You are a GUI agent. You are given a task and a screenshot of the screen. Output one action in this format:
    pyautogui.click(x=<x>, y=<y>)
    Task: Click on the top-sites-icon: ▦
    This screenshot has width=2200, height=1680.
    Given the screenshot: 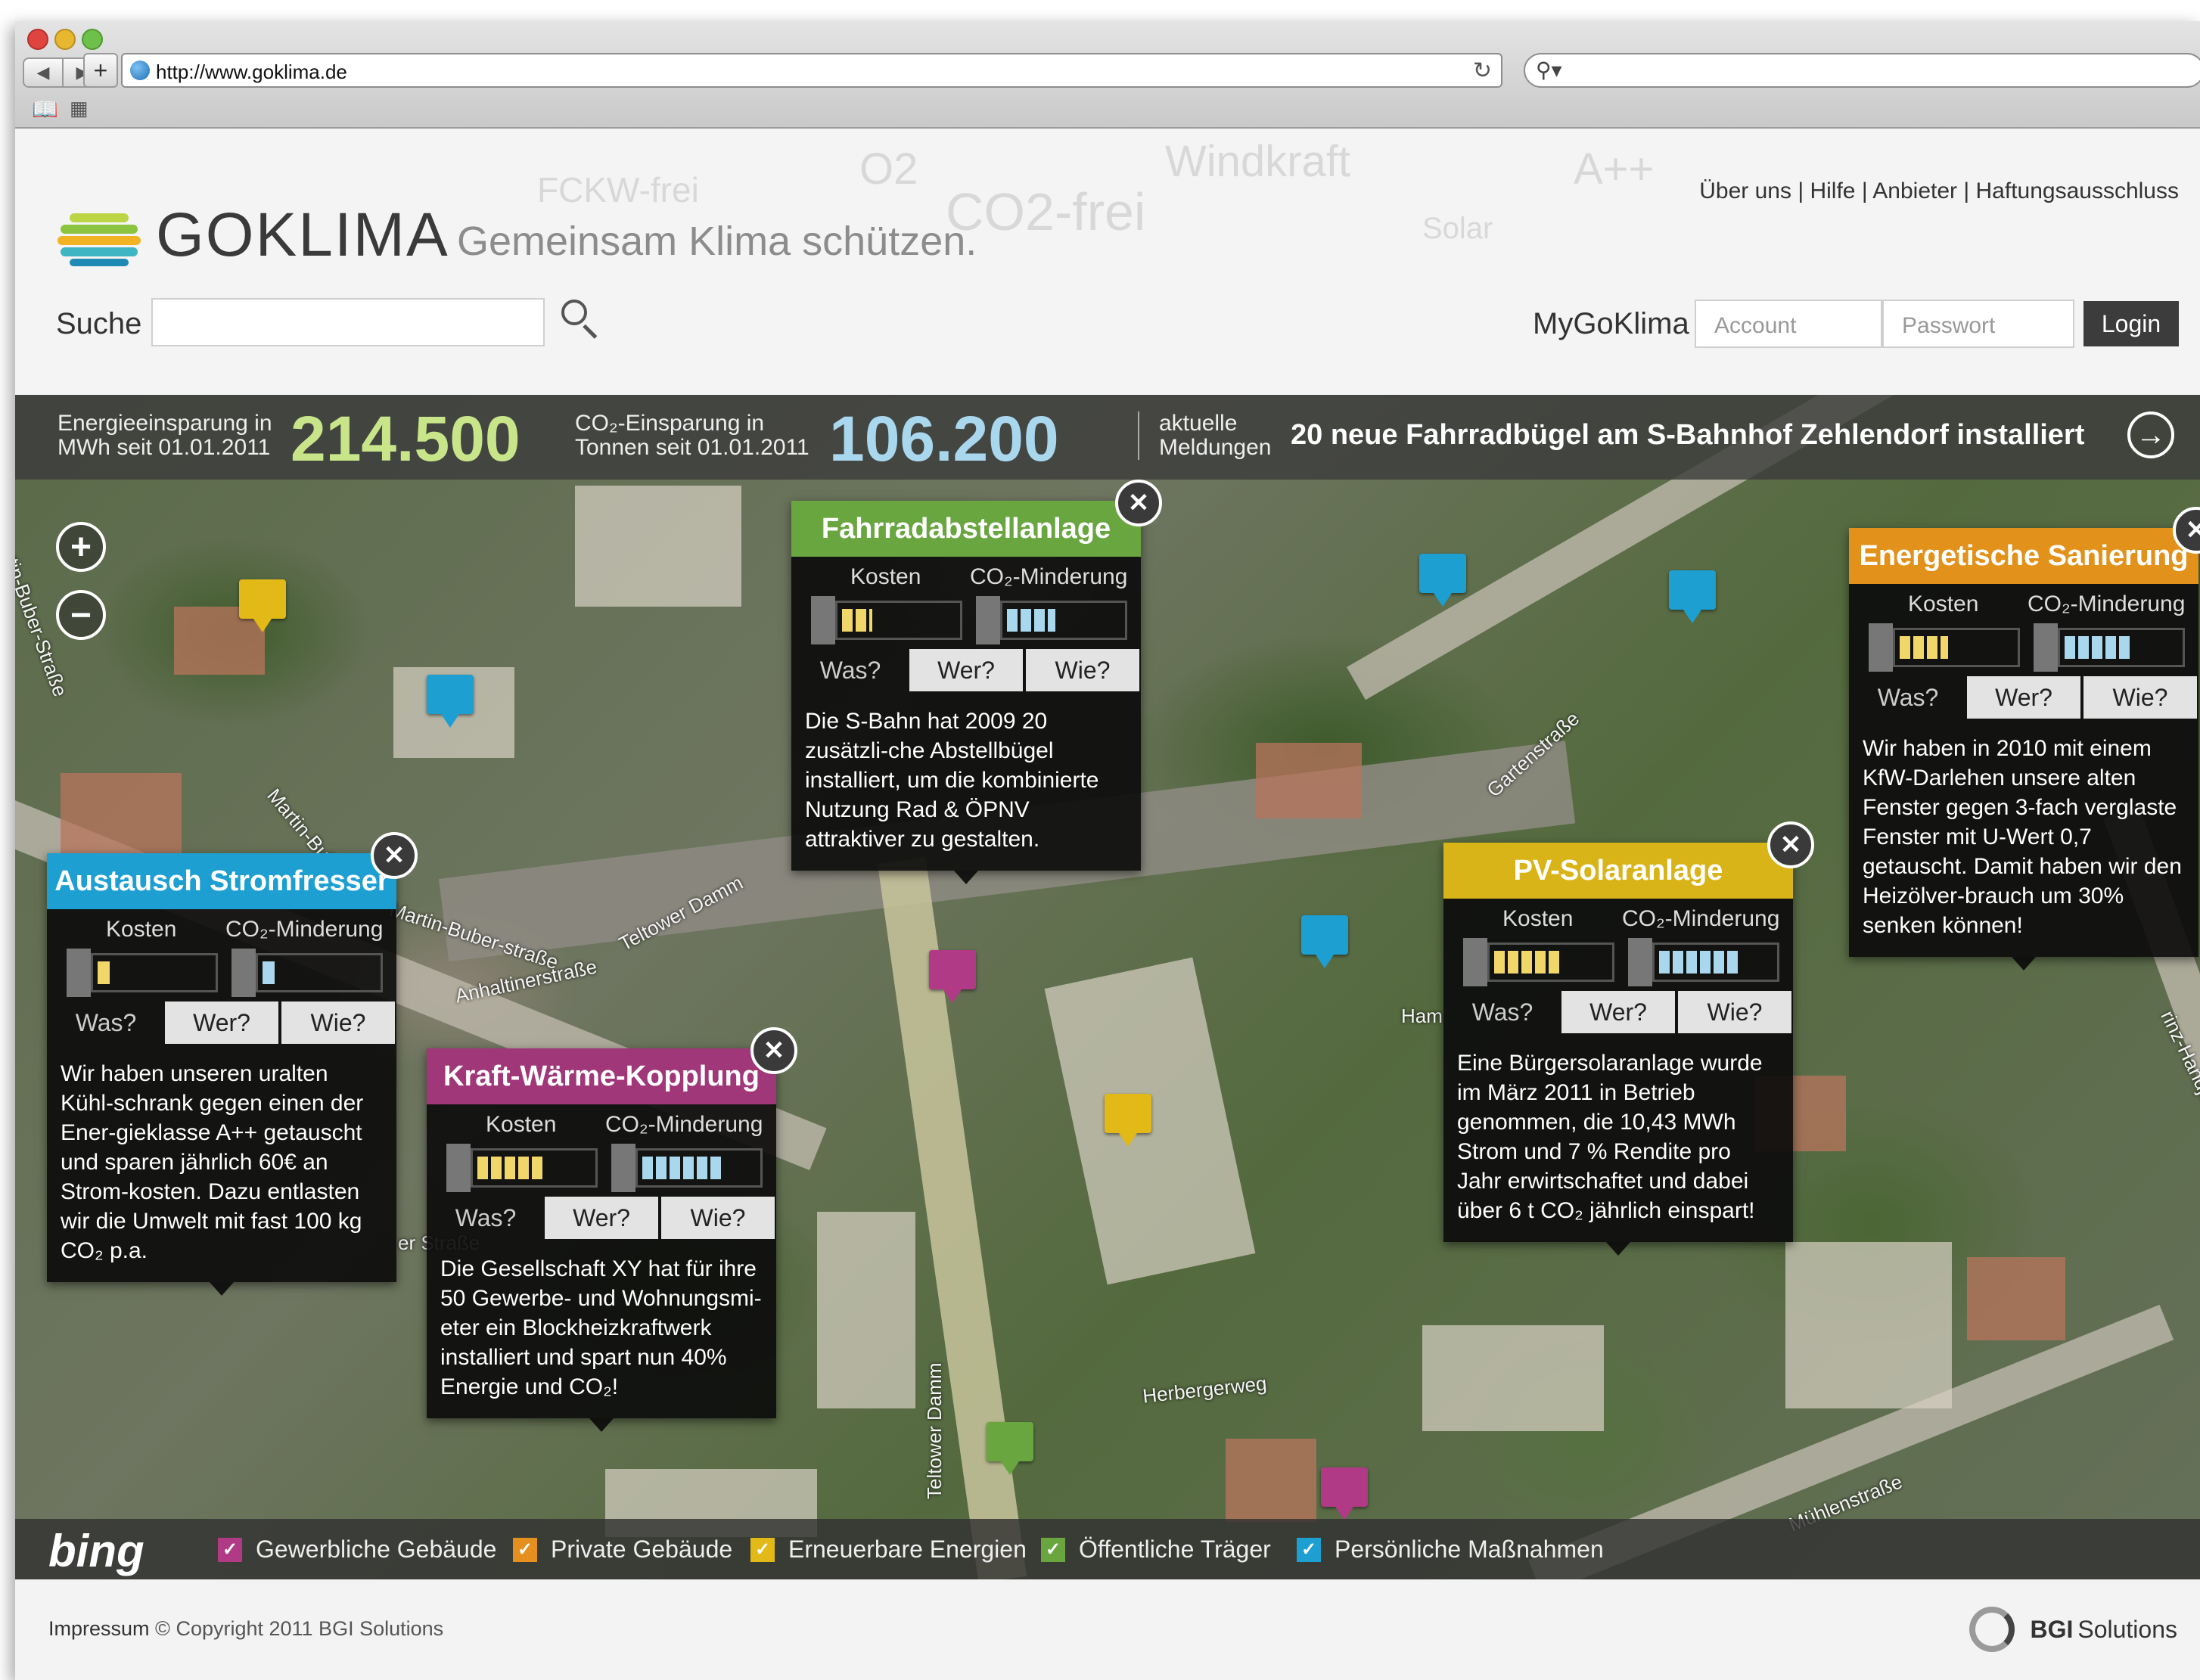 What is the action you would take?
    pyautogui.click(x=79, y=108)
    